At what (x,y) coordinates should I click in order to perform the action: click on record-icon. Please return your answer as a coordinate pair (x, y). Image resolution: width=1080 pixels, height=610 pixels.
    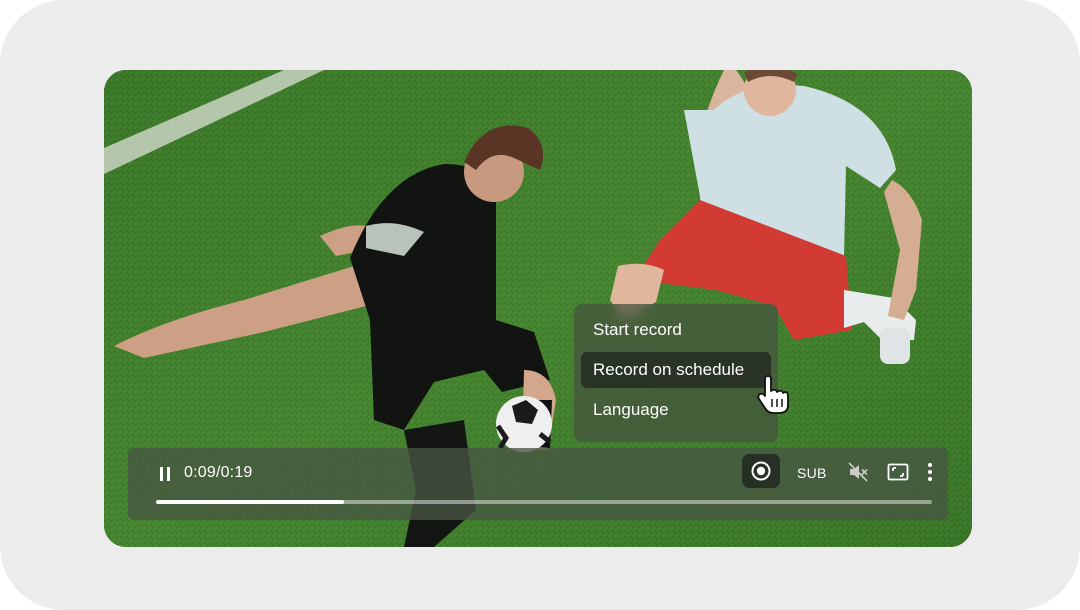
    Looking at the image, I should click on (761, 471).